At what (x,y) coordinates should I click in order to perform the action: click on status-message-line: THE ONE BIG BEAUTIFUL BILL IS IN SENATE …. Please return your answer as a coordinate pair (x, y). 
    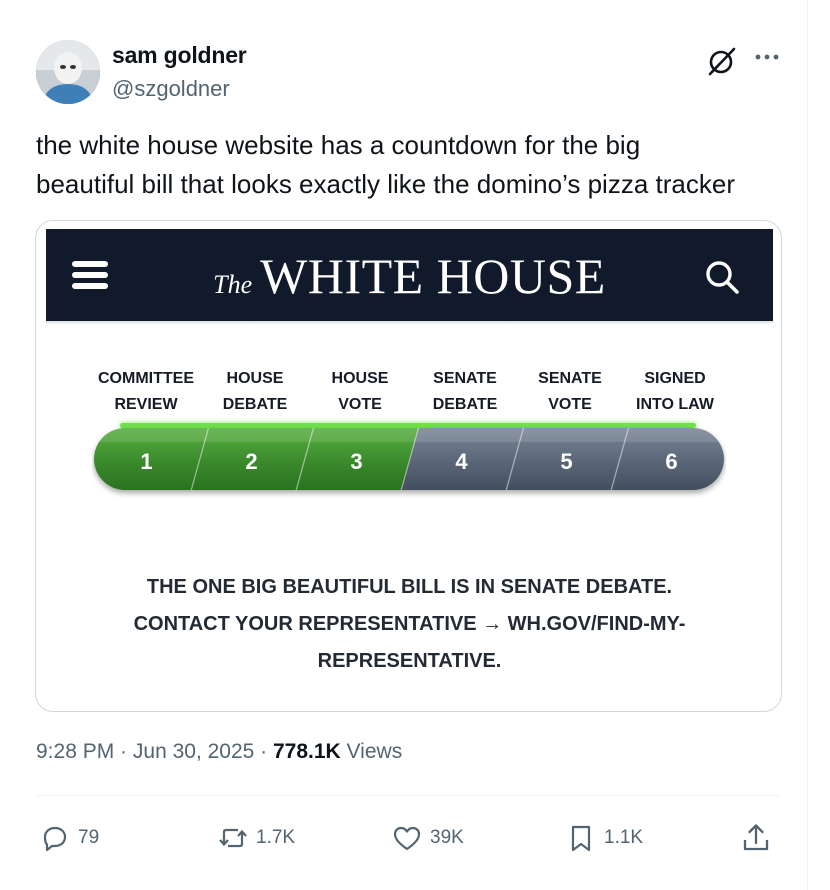
    Looking at the image, I should click on (409, 587).